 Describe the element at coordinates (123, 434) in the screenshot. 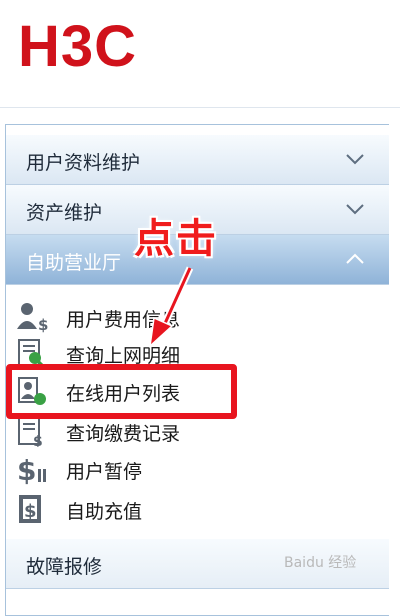

I see `submenu-item-label: 查询缴费记录` at that location.